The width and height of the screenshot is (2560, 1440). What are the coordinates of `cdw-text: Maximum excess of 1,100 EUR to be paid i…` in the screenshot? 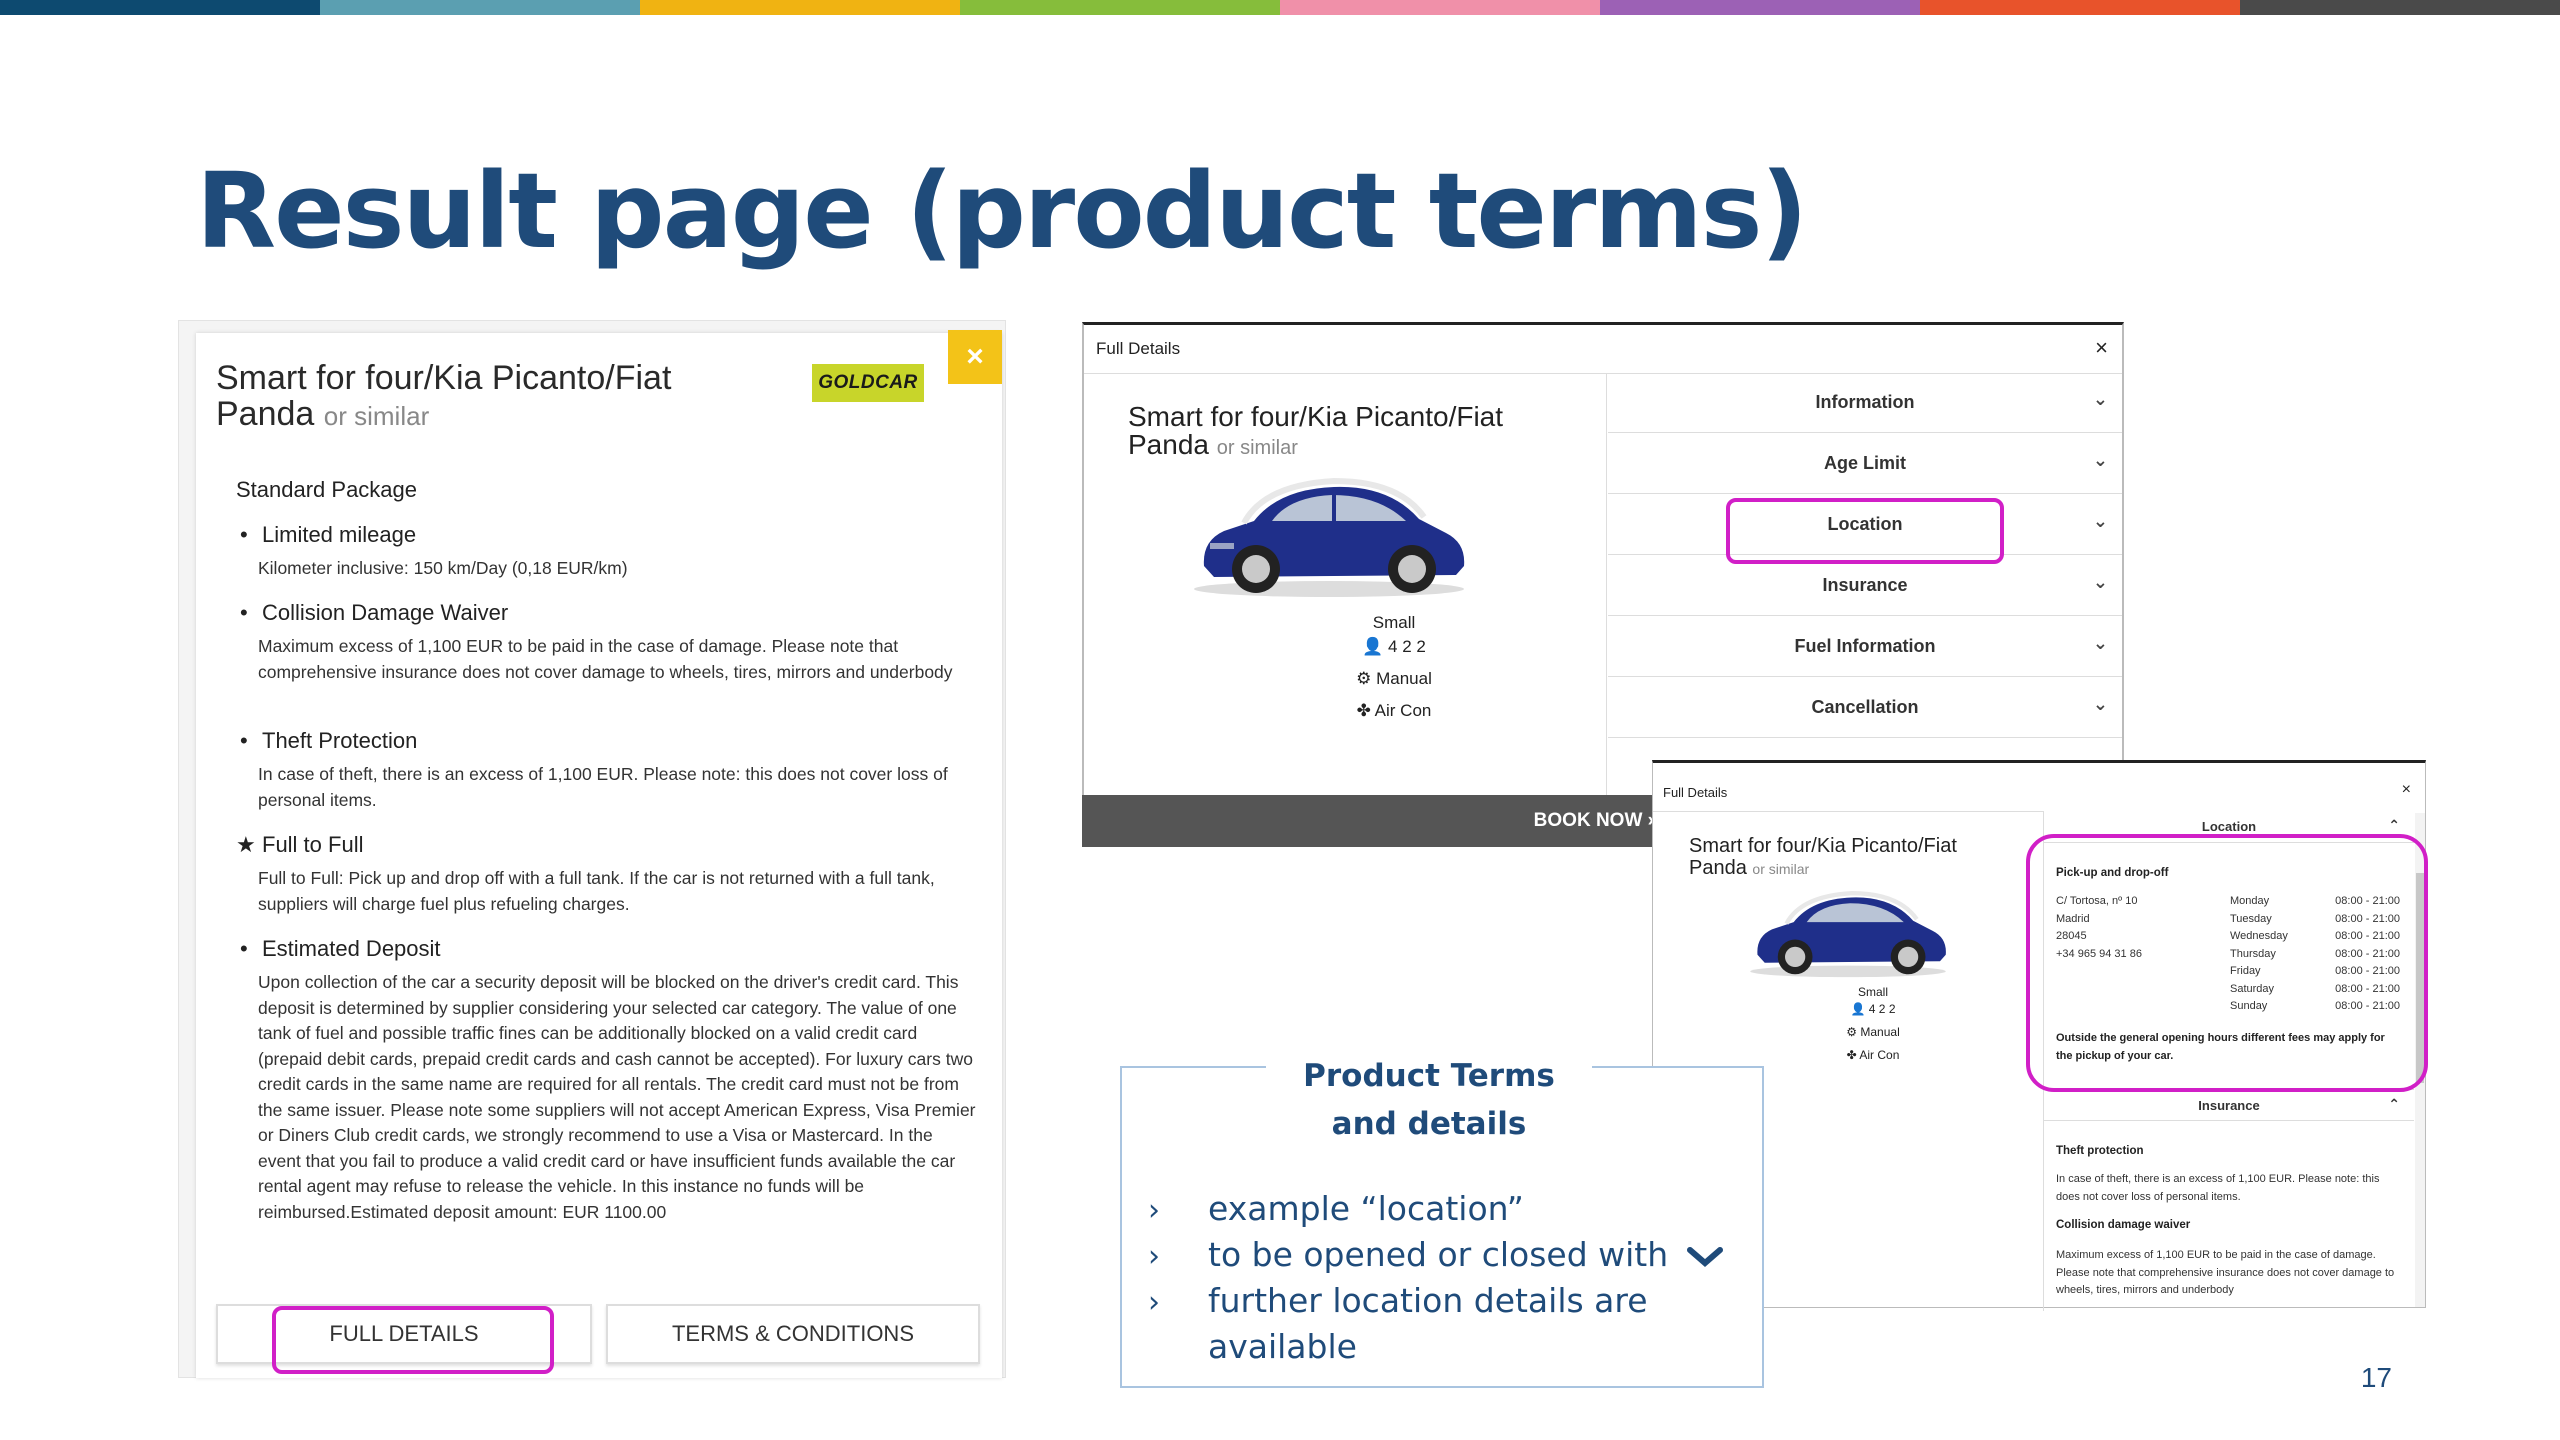 It's located at (2225, 1272).